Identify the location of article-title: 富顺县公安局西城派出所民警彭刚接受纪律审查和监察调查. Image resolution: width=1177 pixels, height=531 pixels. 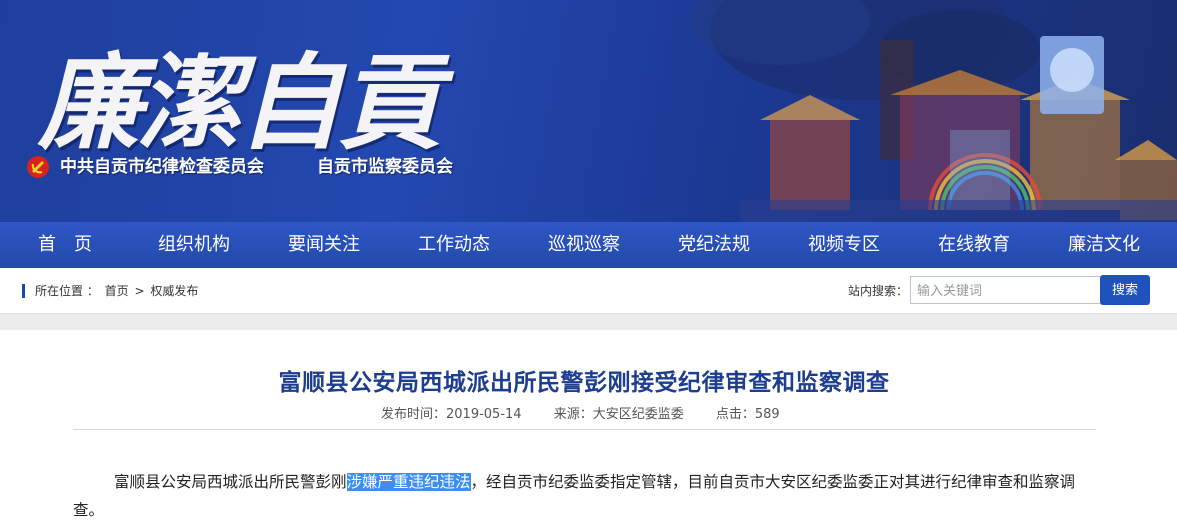
(584, 383).